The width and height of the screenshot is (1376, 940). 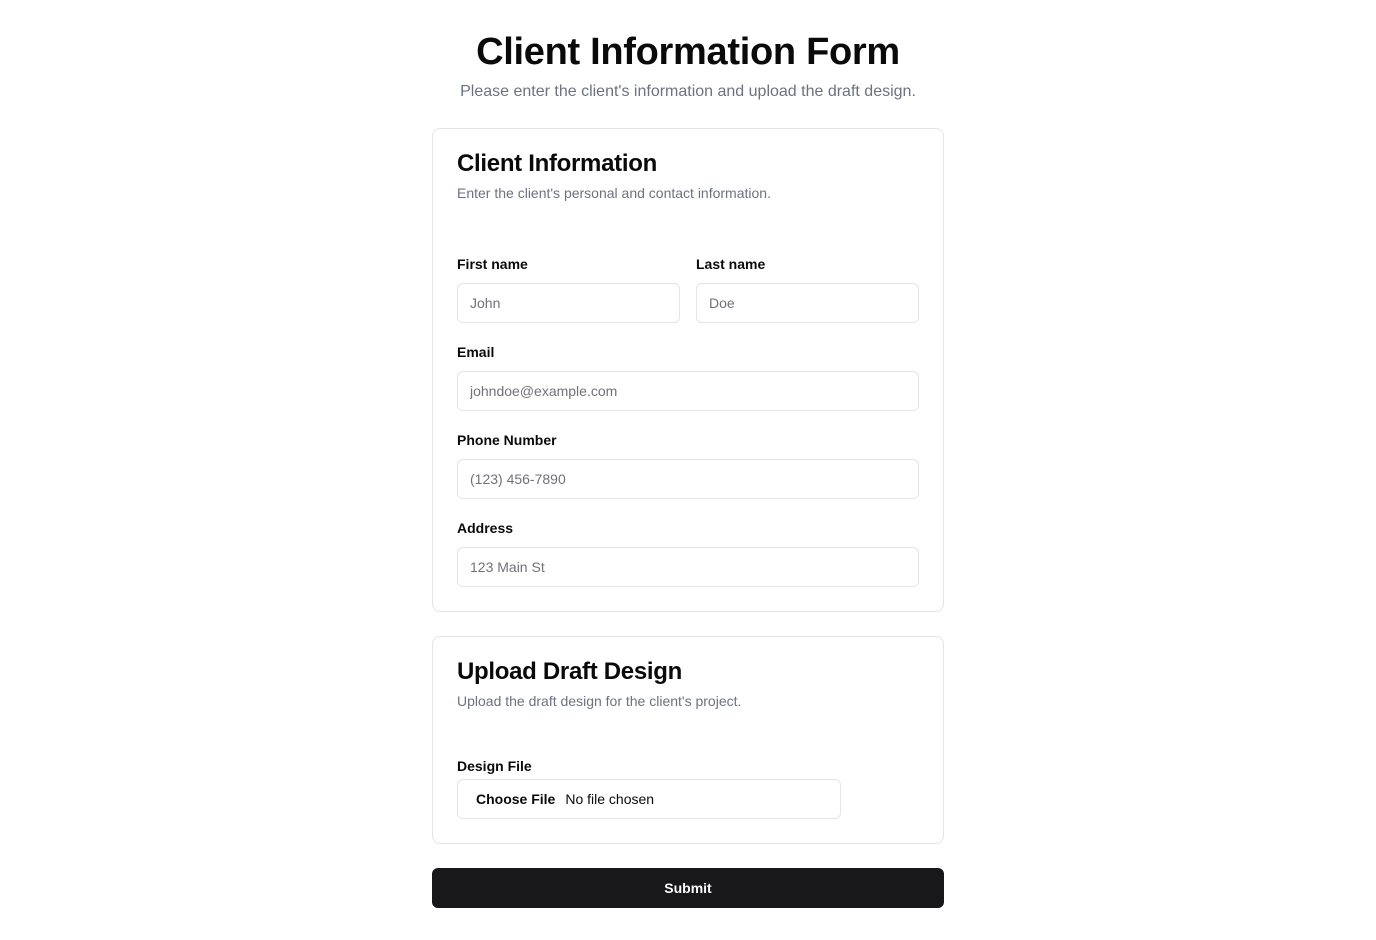 I want to click on phone-number-label: Phone Number, so click(x=507, y=440).